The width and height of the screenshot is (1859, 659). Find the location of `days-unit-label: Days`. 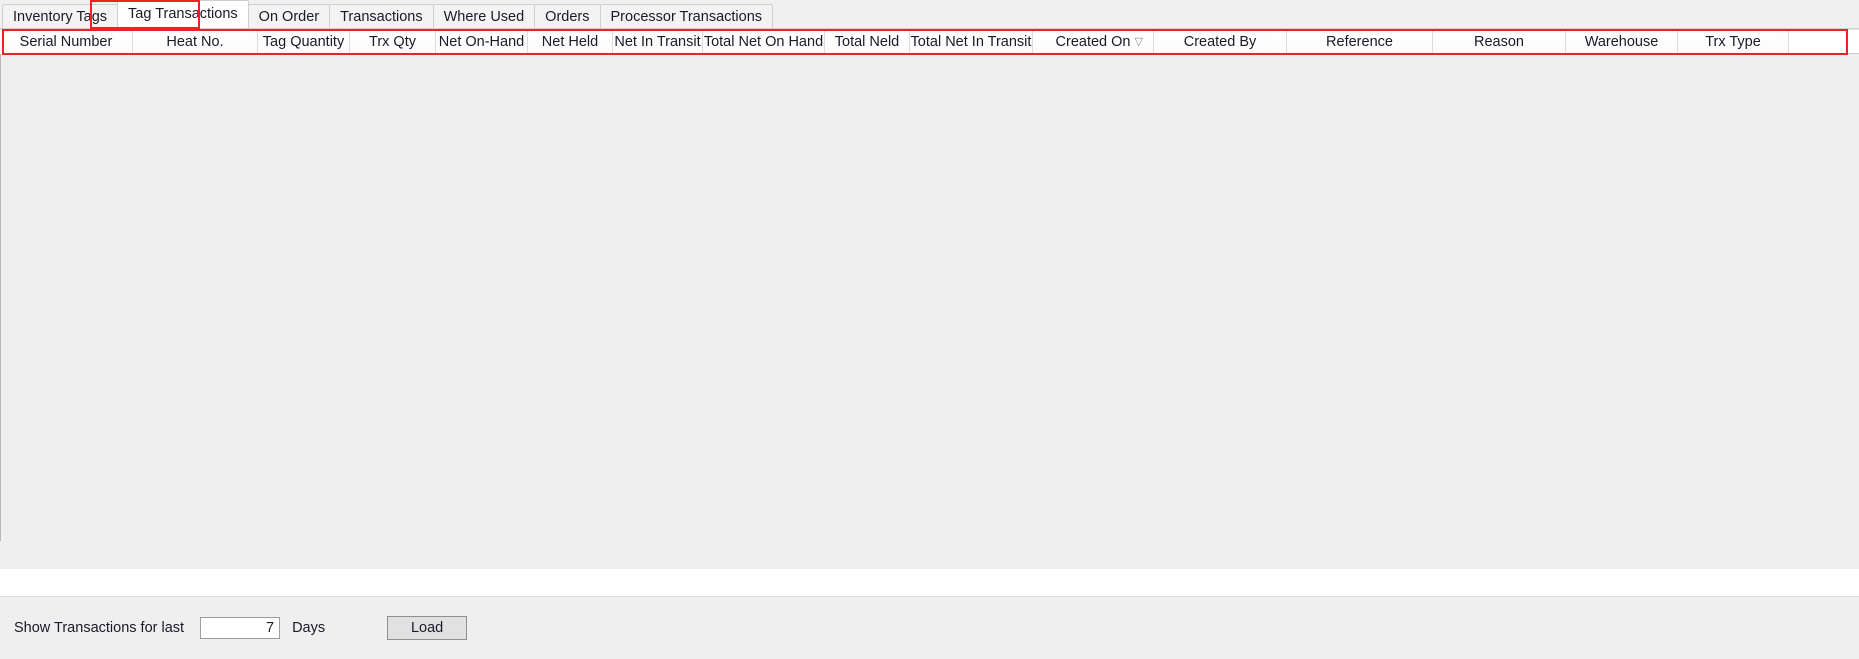

days-unit-label: Days is located at coordinates (309, 628).